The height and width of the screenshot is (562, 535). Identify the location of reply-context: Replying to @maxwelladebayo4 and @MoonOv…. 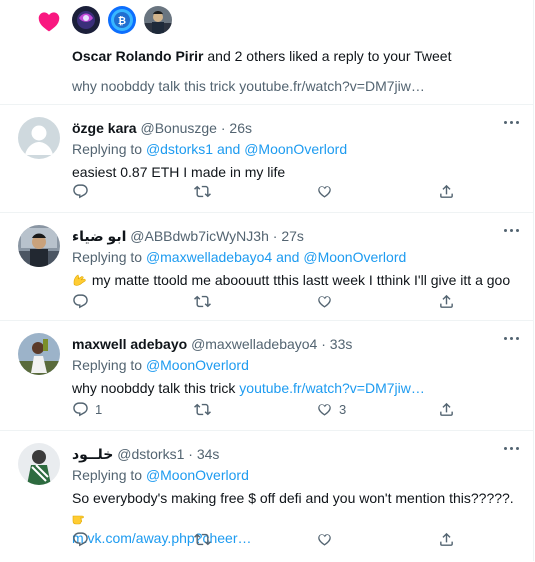
(239, 257).